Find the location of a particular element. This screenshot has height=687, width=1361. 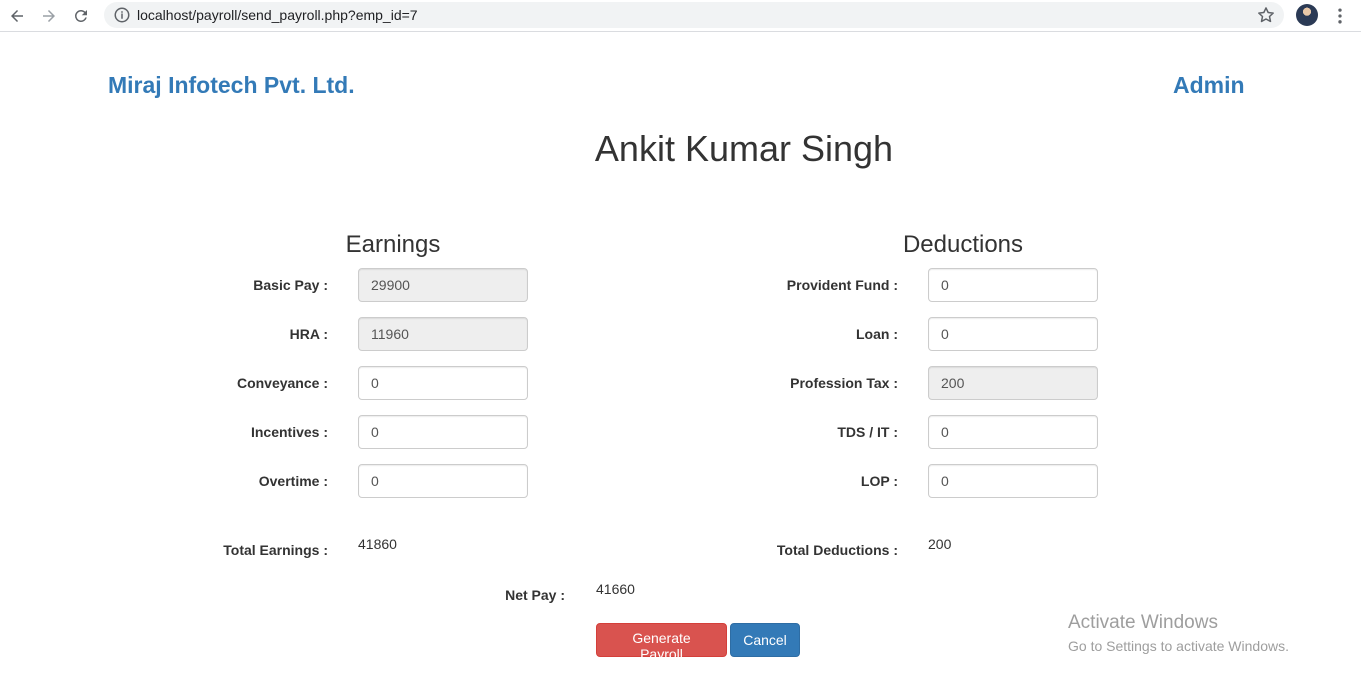

arrow-left-icon is located at coordinates (17, 16).